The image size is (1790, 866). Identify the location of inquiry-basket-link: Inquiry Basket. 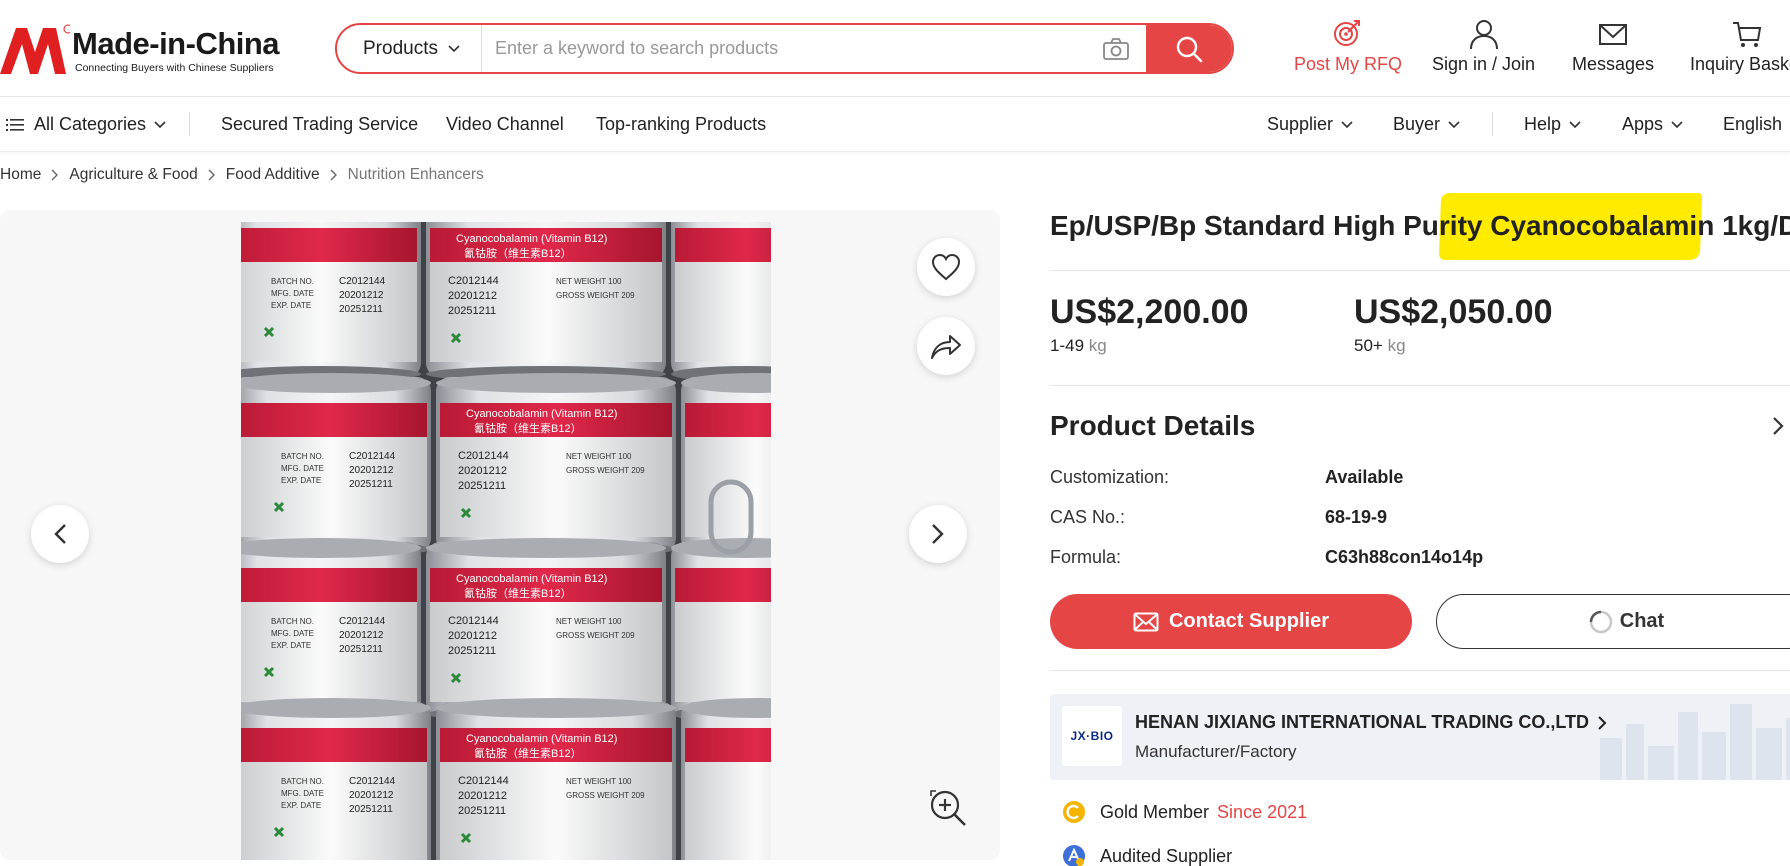
(1740, 48).